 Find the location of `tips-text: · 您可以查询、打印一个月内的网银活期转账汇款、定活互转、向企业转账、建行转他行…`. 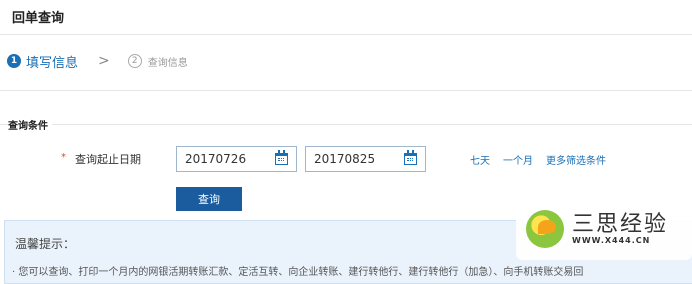

tips-text: · 您可以查询、打印一个月内的网银活期转账汇款、定活互转、向企业转账、建行转他行… is located at coordinates (298, 272).